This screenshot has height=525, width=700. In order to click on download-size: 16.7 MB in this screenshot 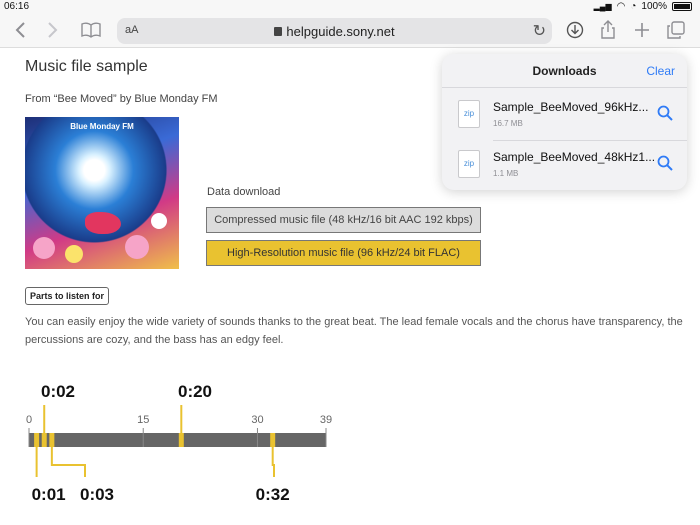, I will do `click(508, 123)`.